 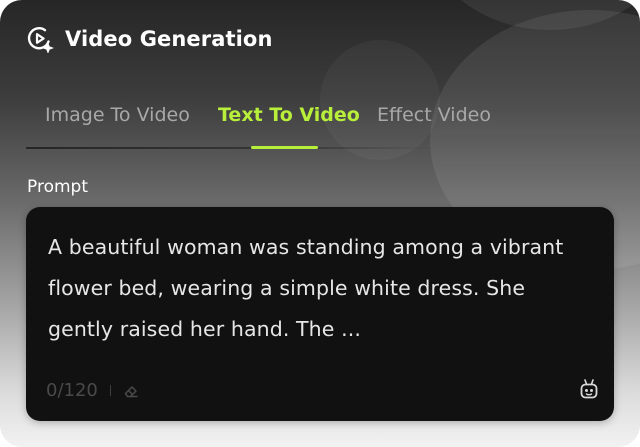 What do you see at coordinates (117, 115) in the screenshot?
I see `tab-image-to-video: Image To Video` at bounding box center [117, 115].